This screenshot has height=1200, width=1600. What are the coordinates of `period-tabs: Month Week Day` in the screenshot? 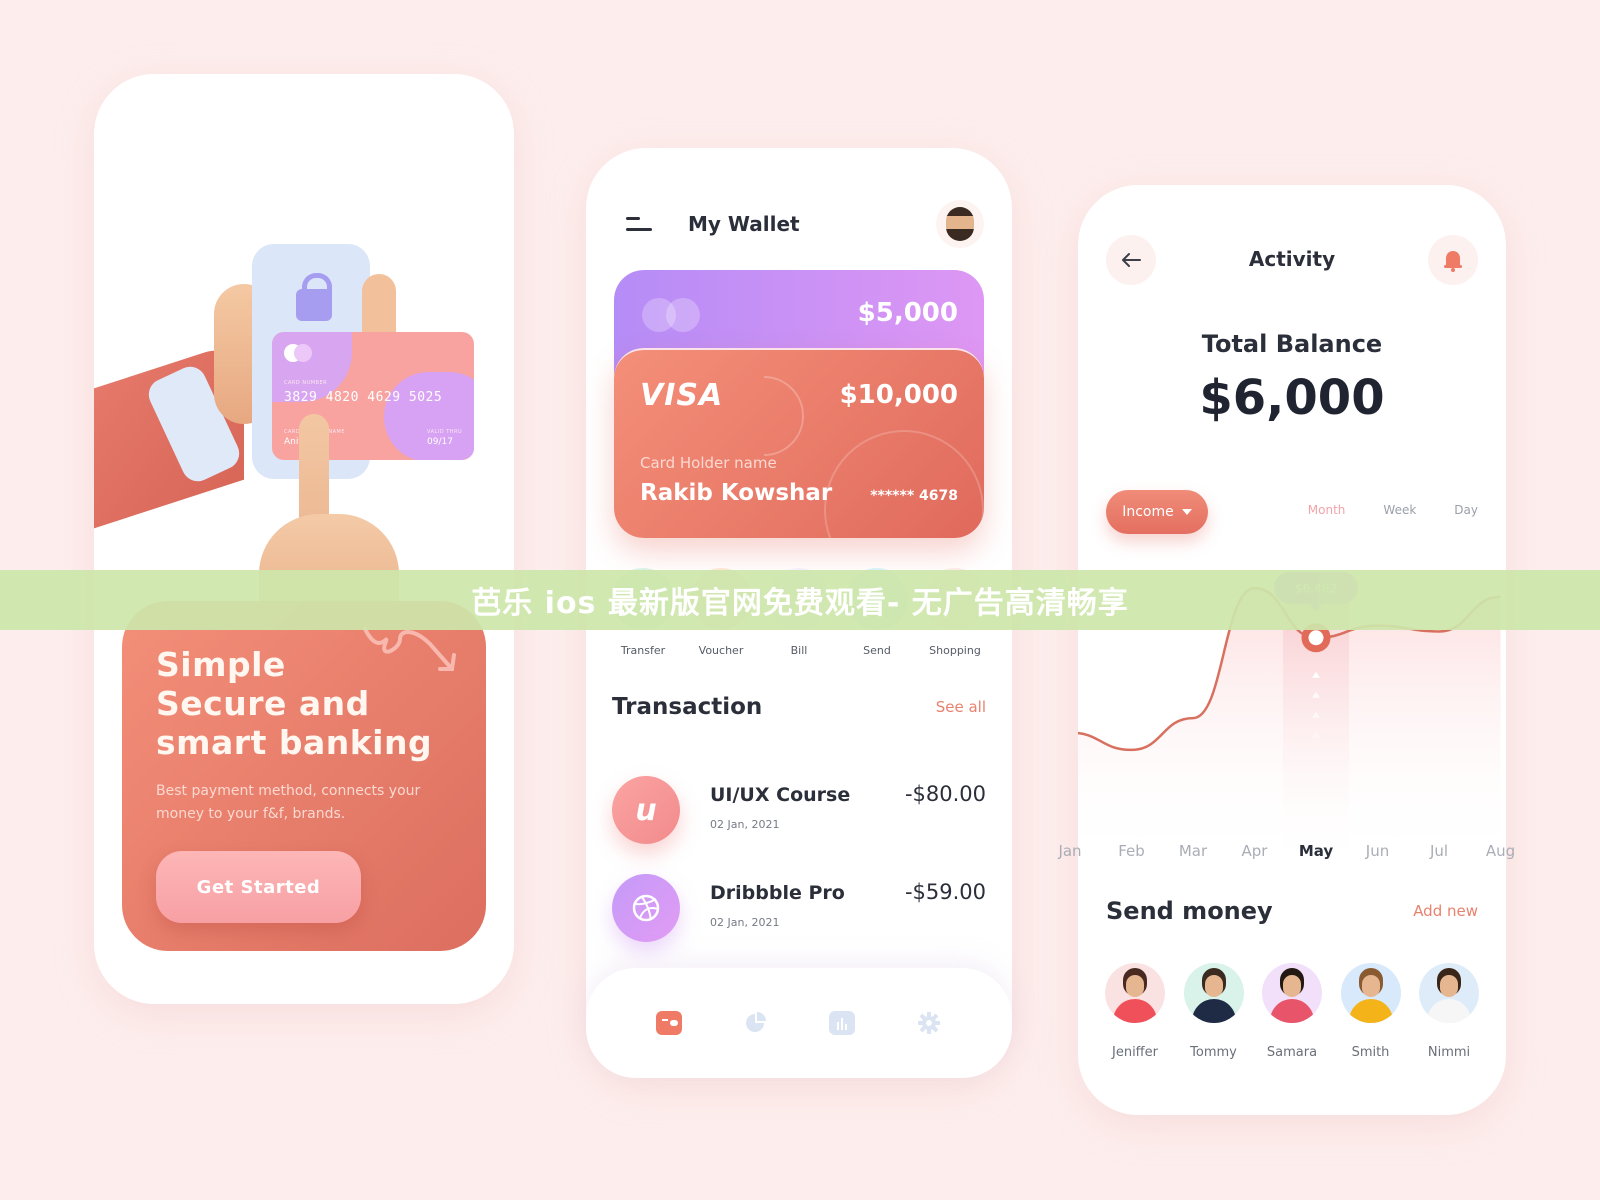 It's located at (1393, 510).